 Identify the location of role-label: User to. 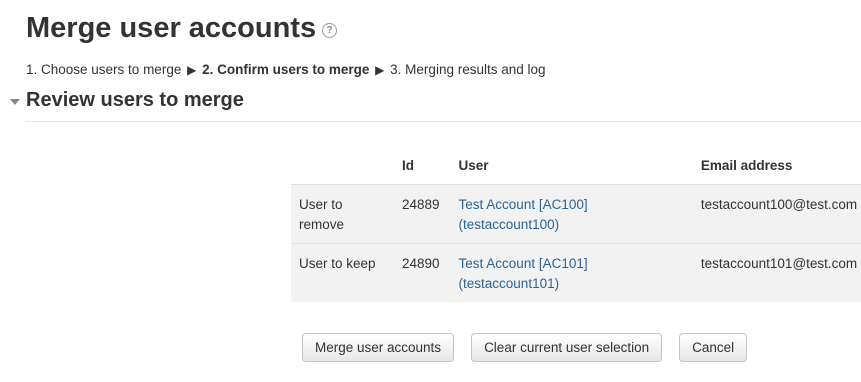
(321, 204).